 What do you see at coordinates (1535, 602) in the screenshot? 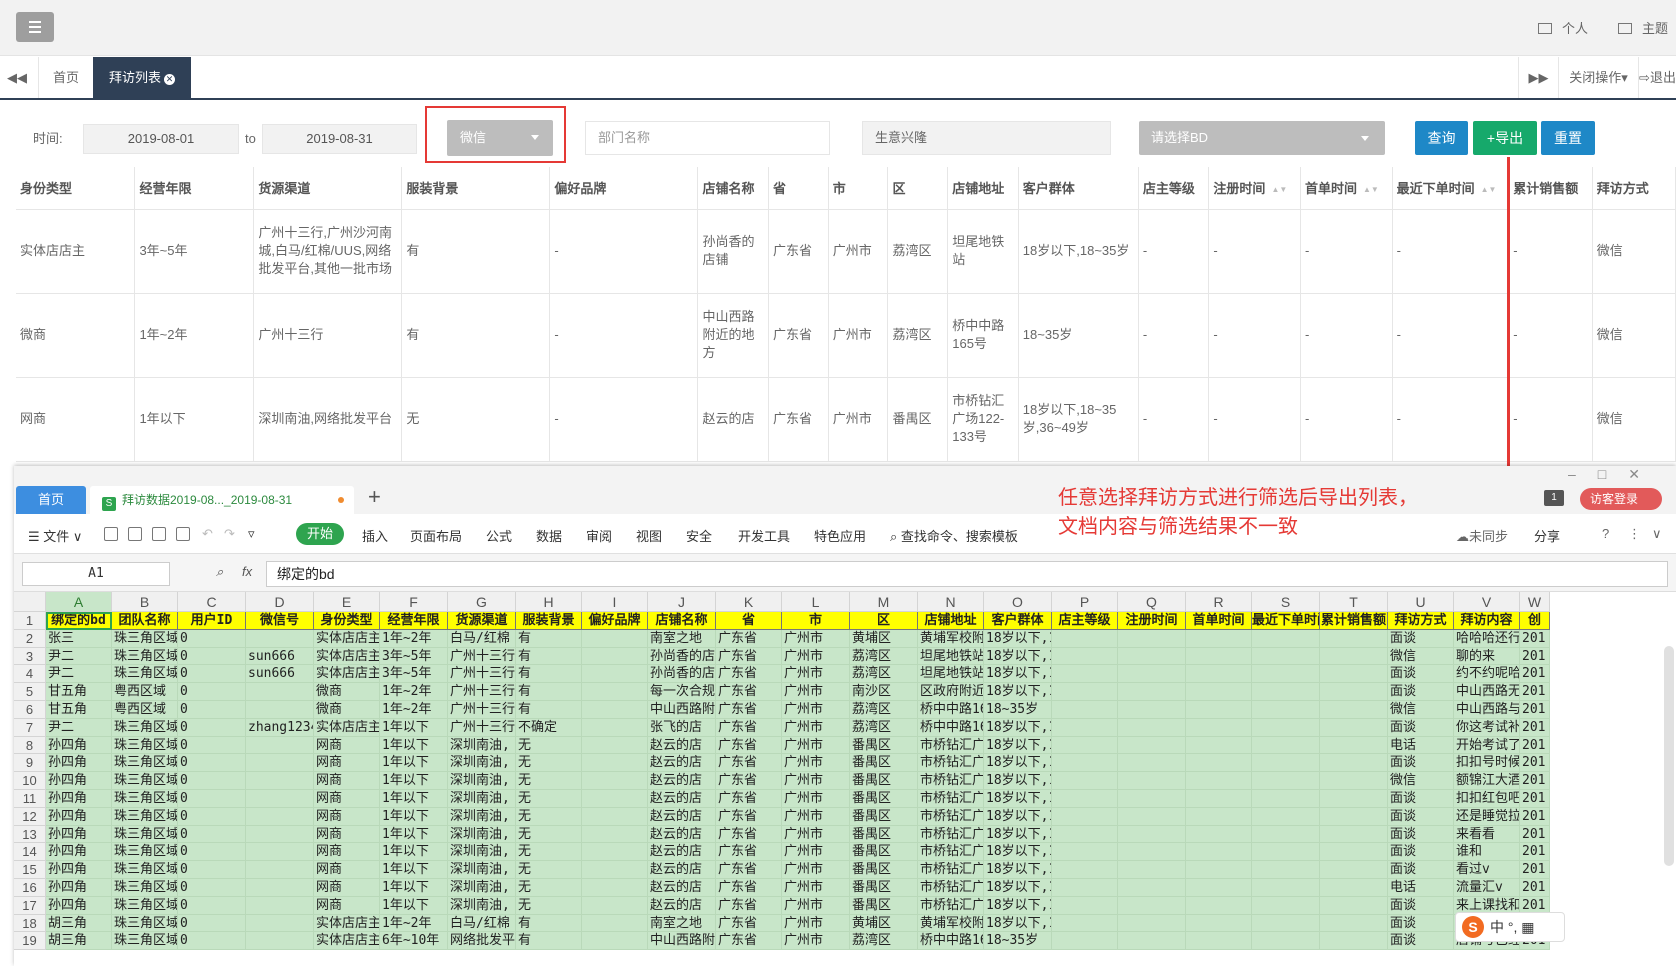
I see `column-letter: W` at bounding box center [1535, 602].